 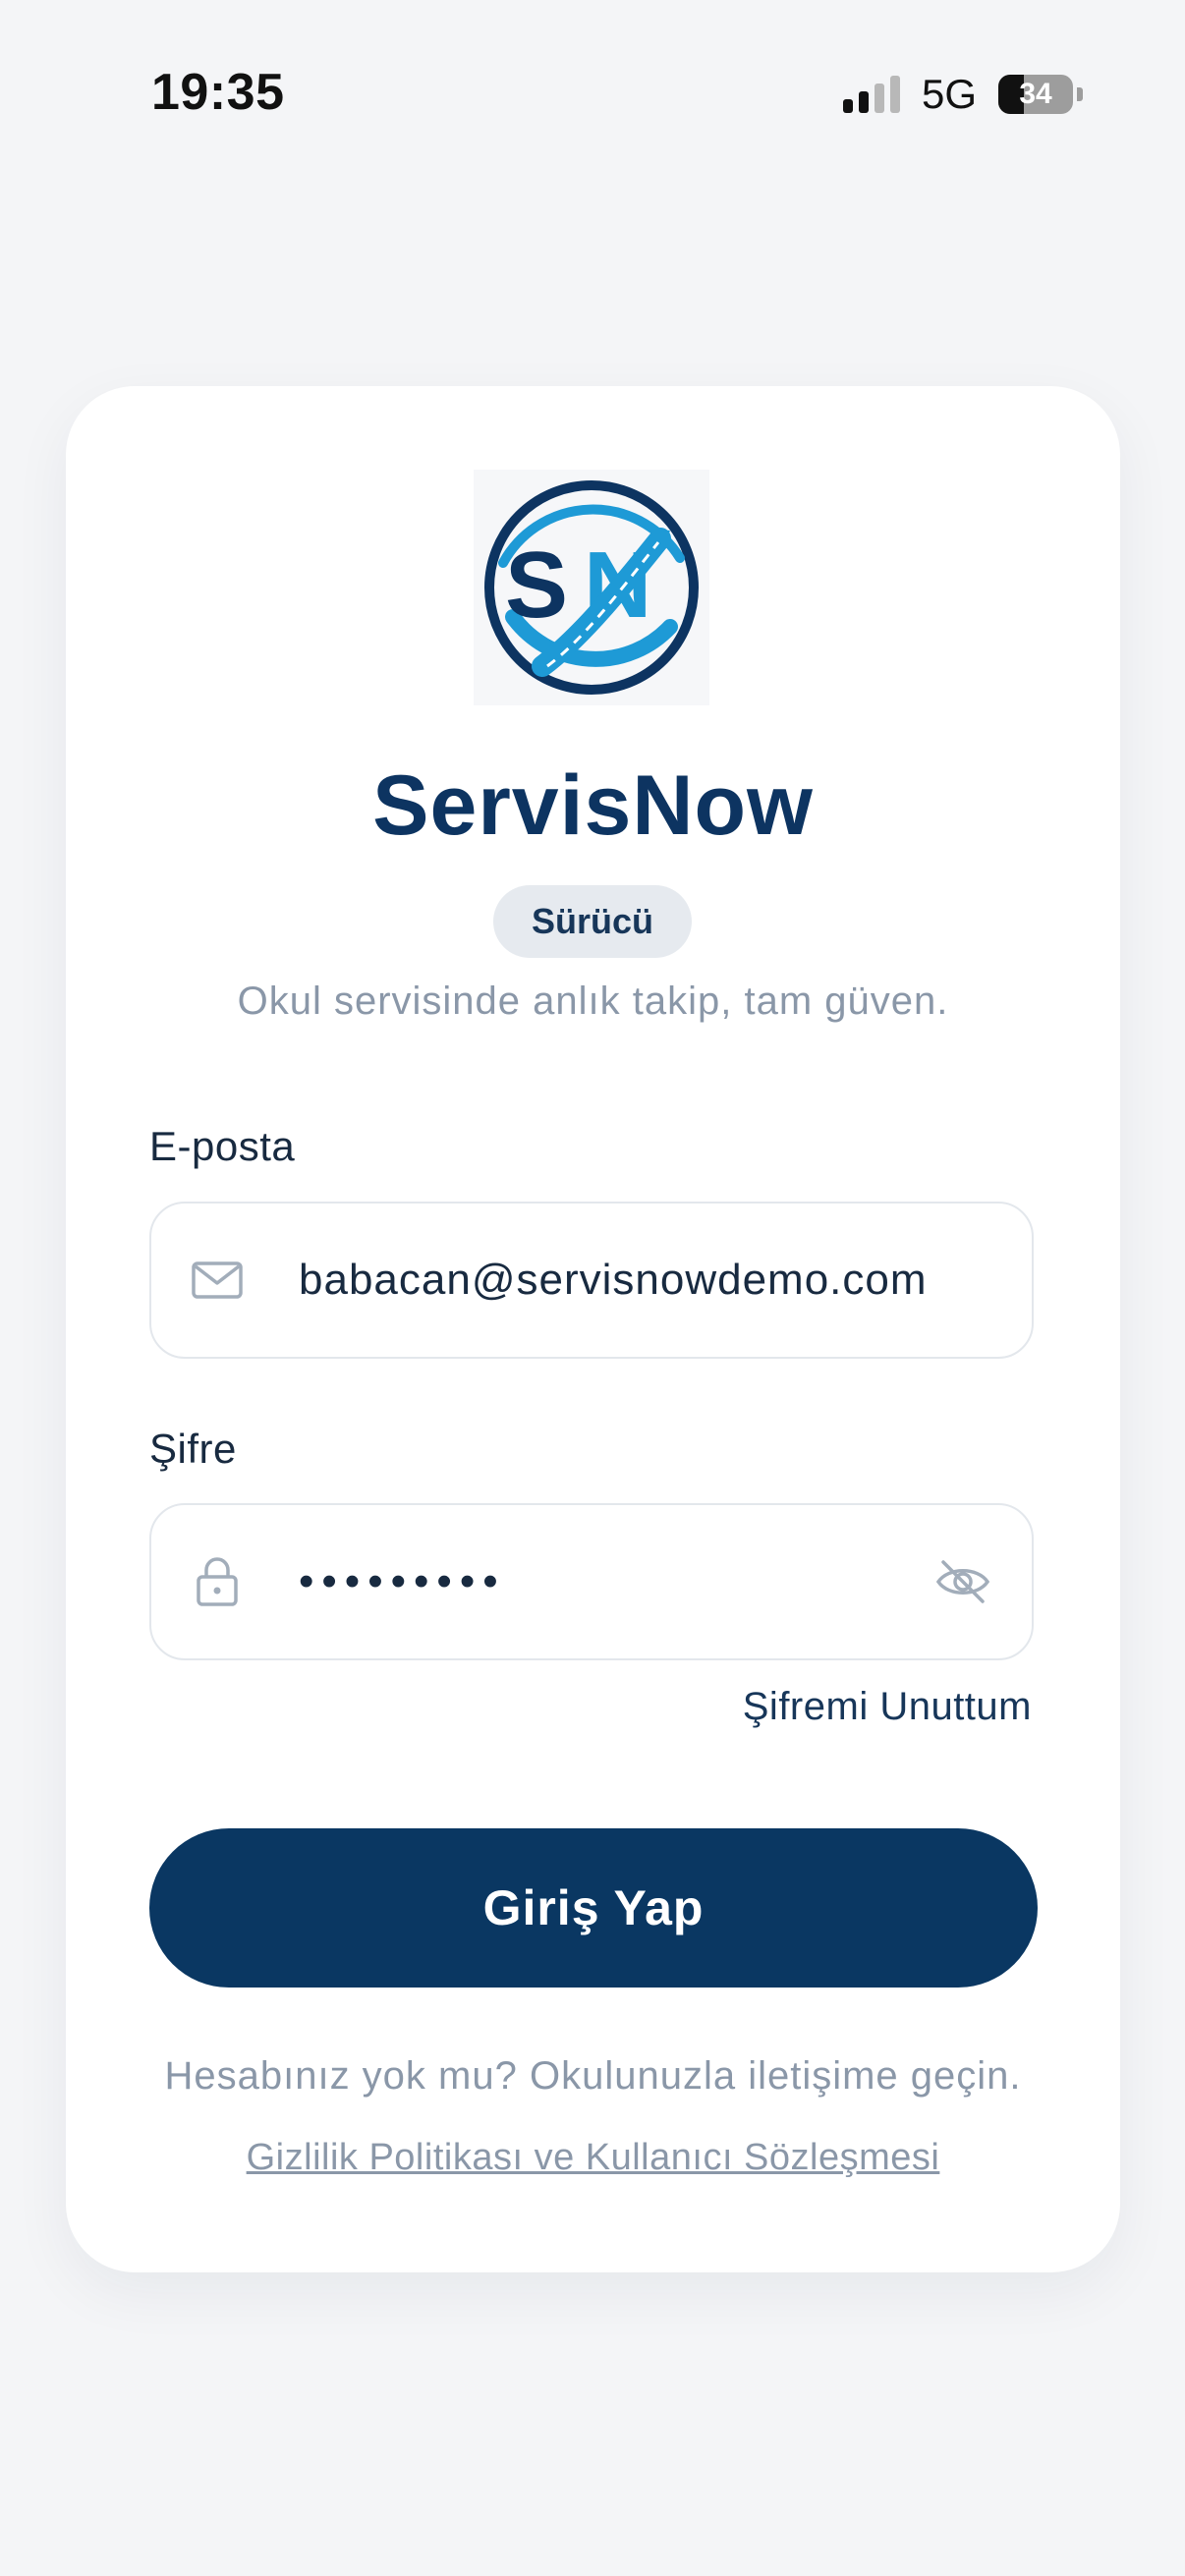 I want to click on servisnow-logo-icon: S N, so click(x=592, y=587).